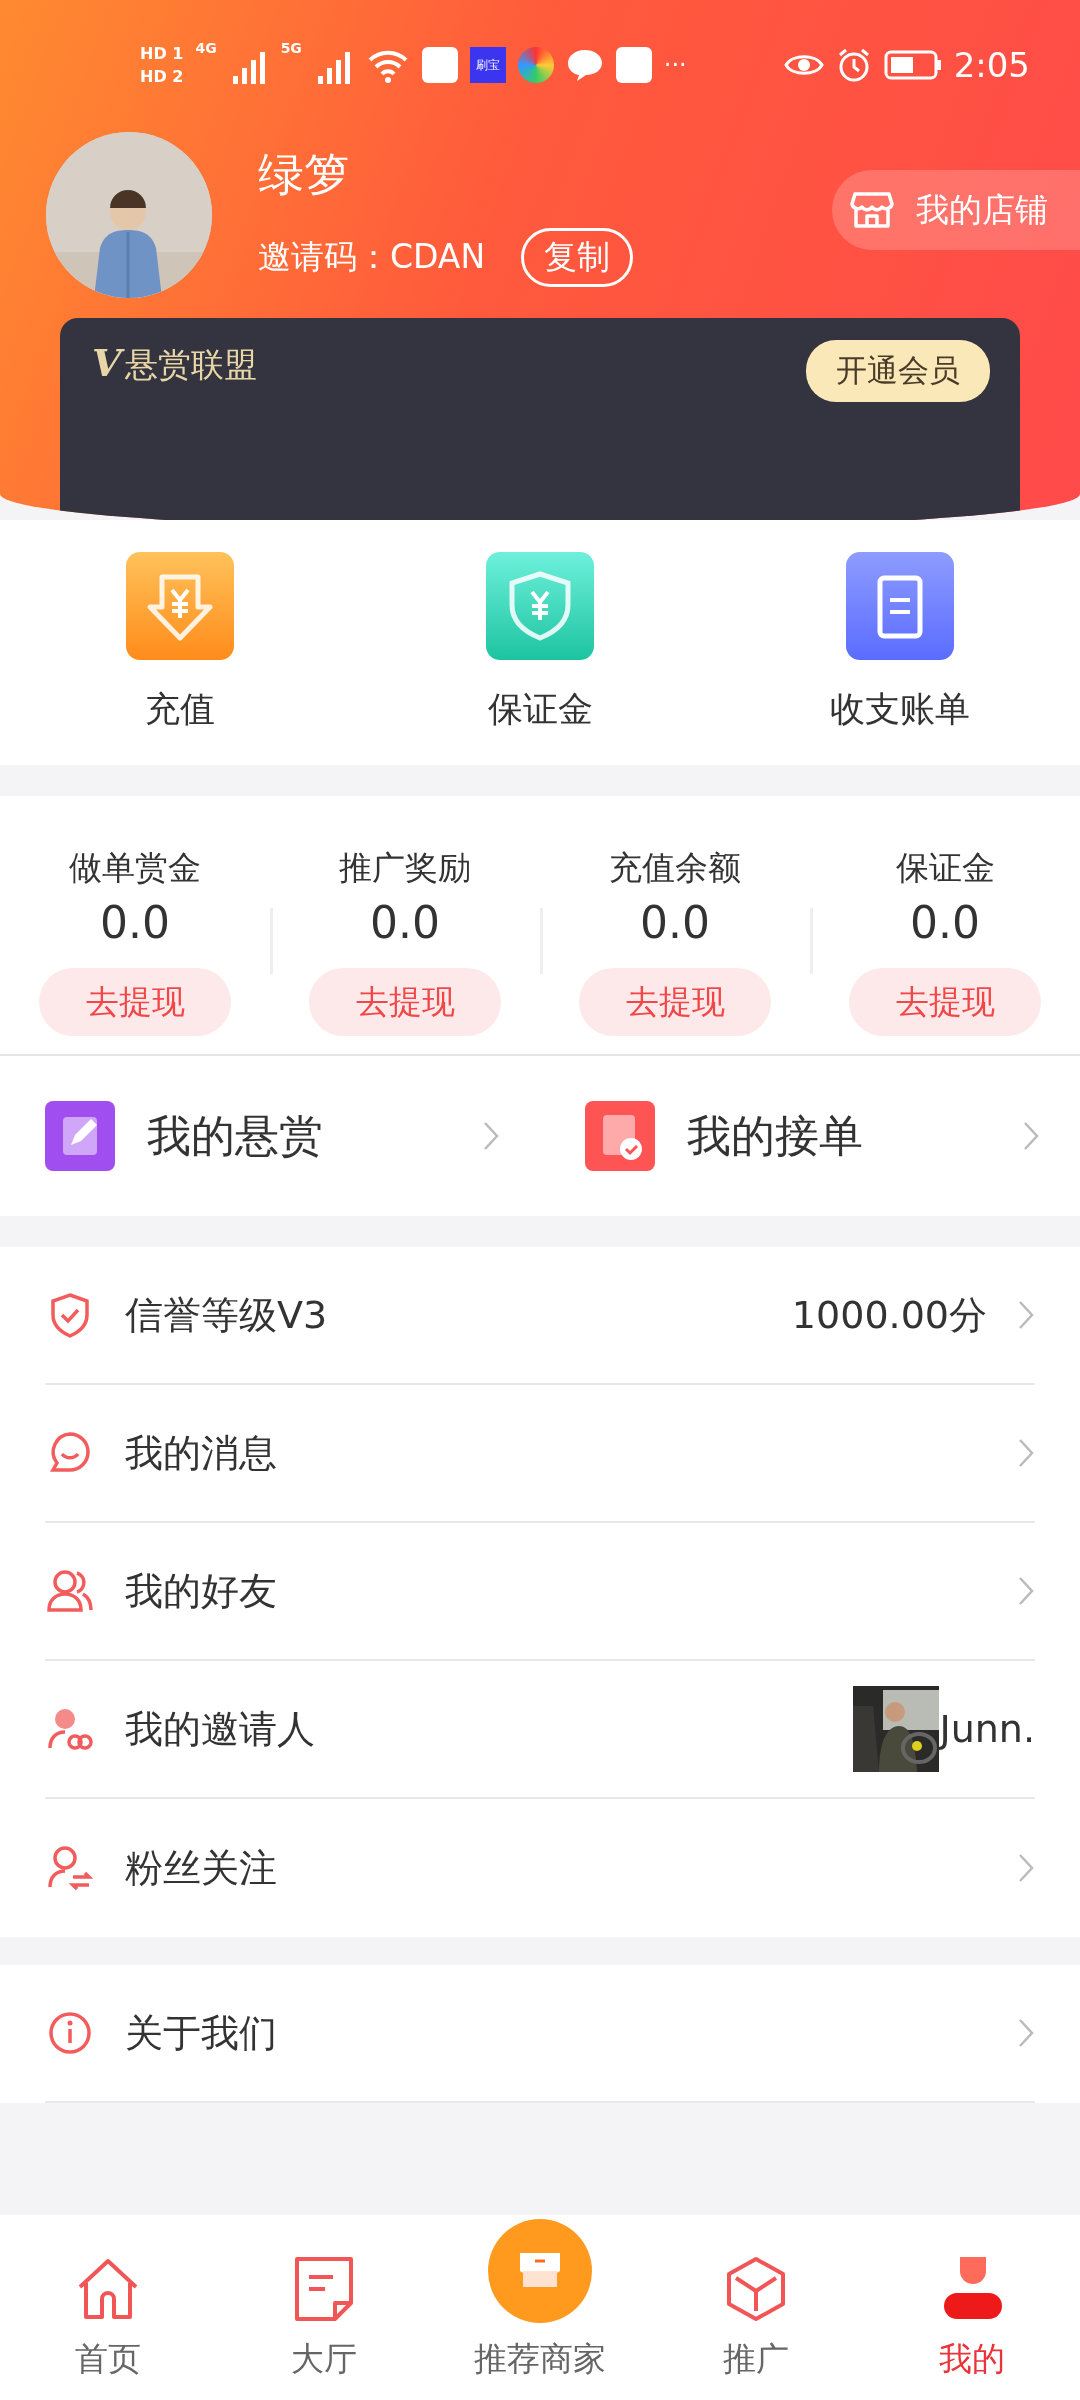  What do you see at coordinates (70, 1868) in the screenshot?
I see `user-arrow-icon` at bounding box center [70, 1868].